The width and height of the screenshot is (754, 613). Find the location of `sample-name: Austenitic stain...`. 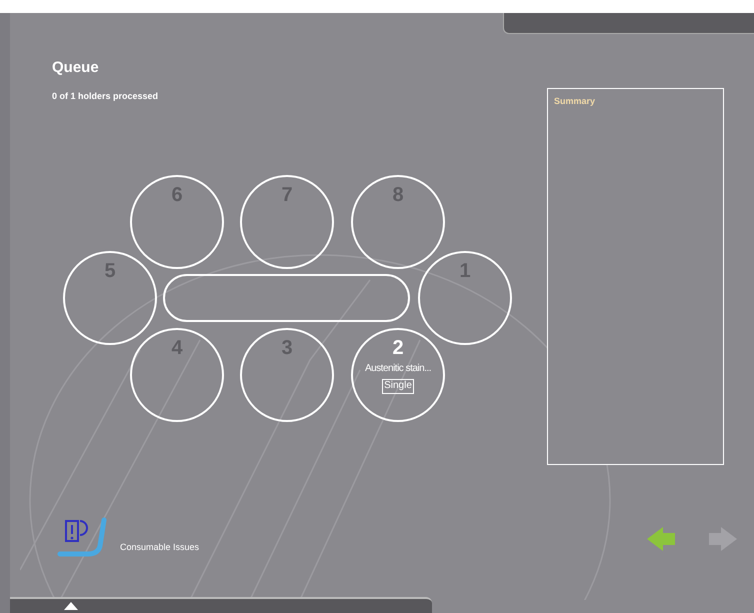

sample-name: Austenitic stain... is located at coordinates (398, 369).